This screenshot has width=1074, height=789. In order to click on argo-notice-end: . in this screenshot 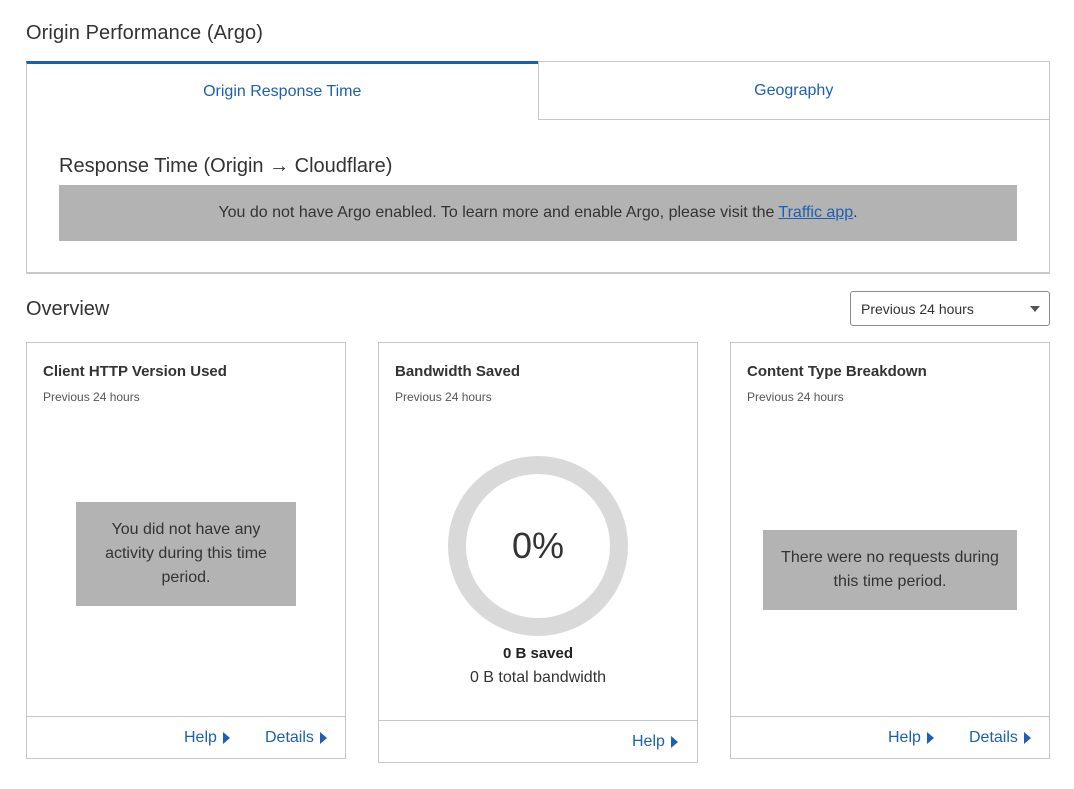, I will do `click(855, 212)`.